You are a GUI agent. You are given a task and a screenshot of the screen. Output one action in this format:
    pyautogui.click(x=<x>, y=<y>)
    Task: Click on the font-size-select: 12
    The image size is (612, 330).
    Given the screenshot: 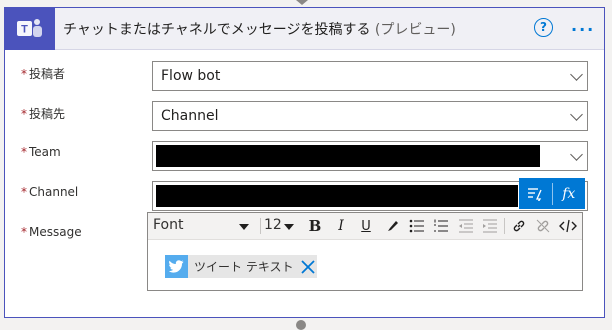 What is the action you would take?
    pyautogui.click(x=286, y=225)
    